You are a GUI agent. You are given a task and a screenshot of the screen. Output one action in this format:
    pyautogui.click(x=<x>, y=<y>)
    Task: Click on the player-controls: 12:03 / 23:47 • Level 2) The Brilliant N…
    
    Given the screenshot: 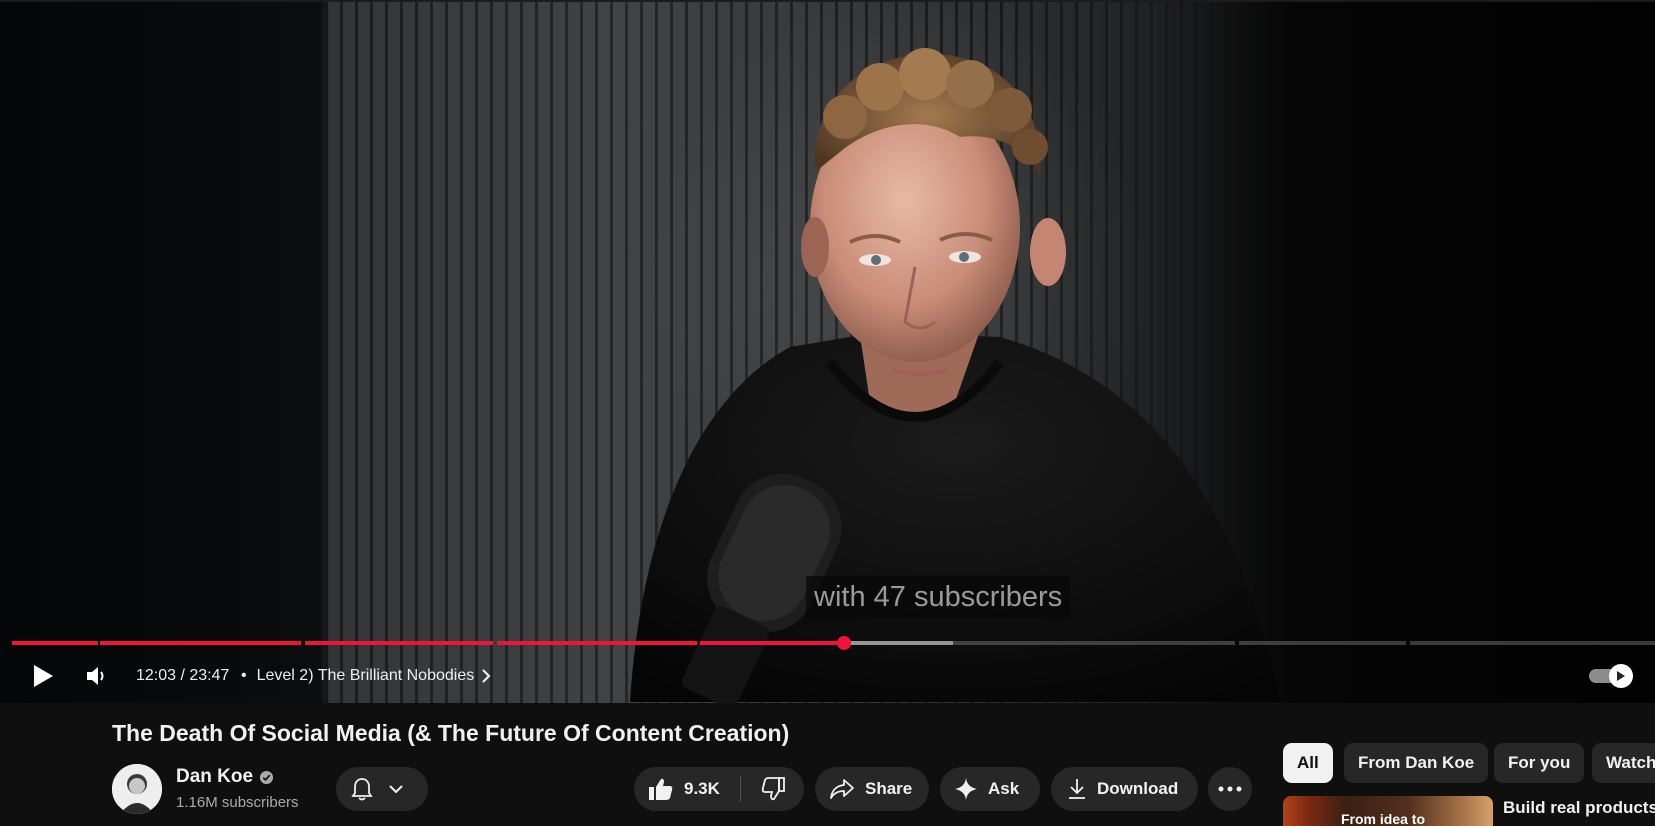 What is the action you would take?
    pyautogui.click(x=827, y=676)
    